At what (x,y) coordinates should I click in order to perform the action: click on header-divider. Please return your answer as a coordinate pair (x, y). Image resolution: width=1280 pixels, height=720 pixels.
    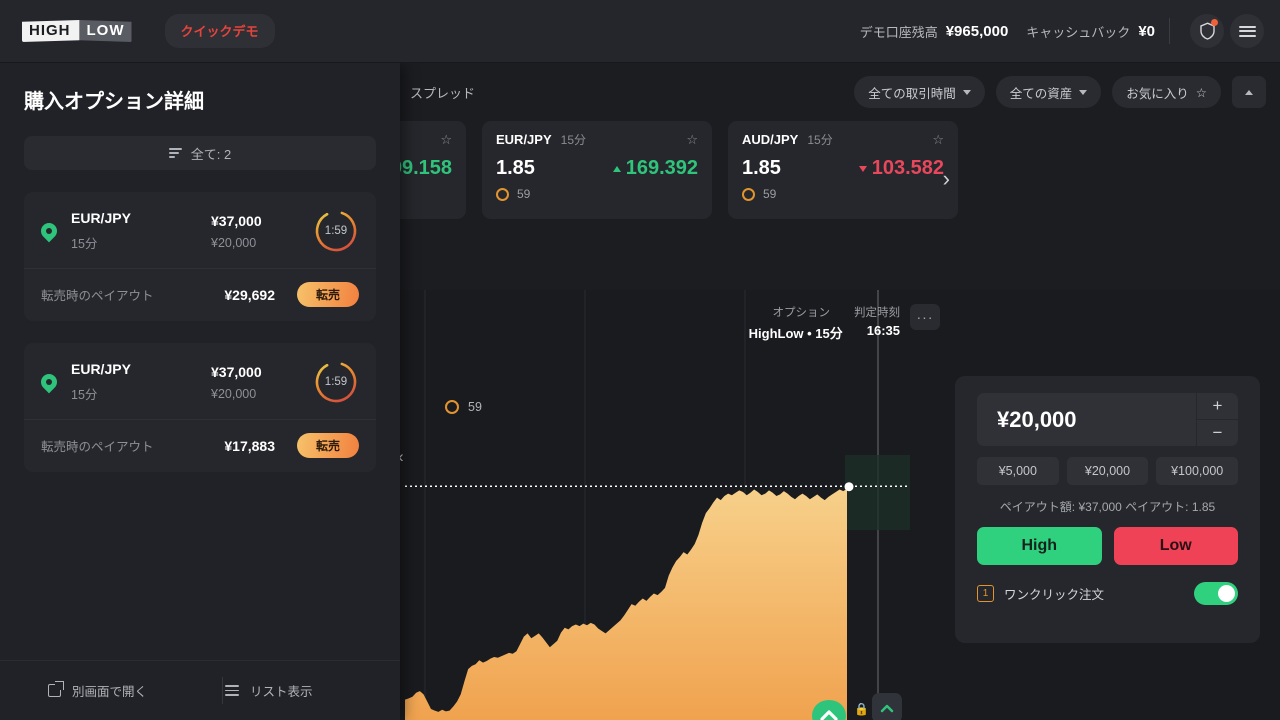
    Looking at the image, I should click on (1169, 31).